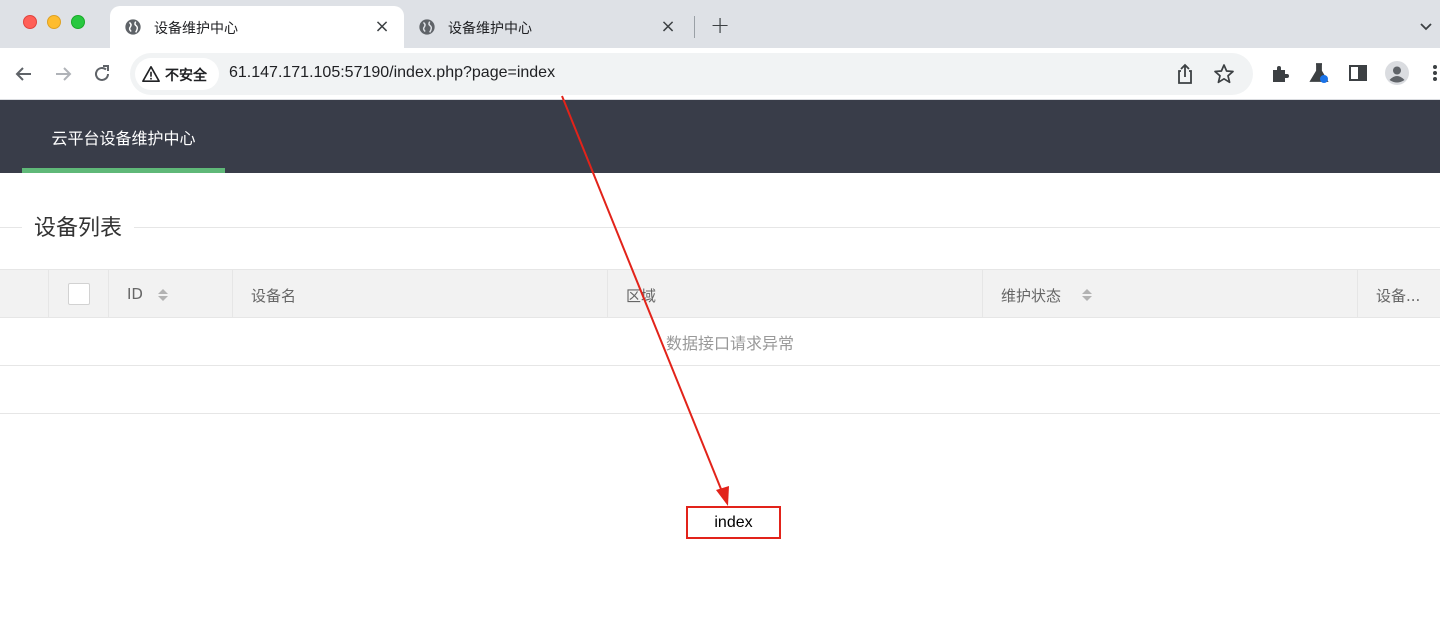 Image resolution: width=1440 pixels, height=639 pixels. I want to click on reload-icon, so click(102, 74).